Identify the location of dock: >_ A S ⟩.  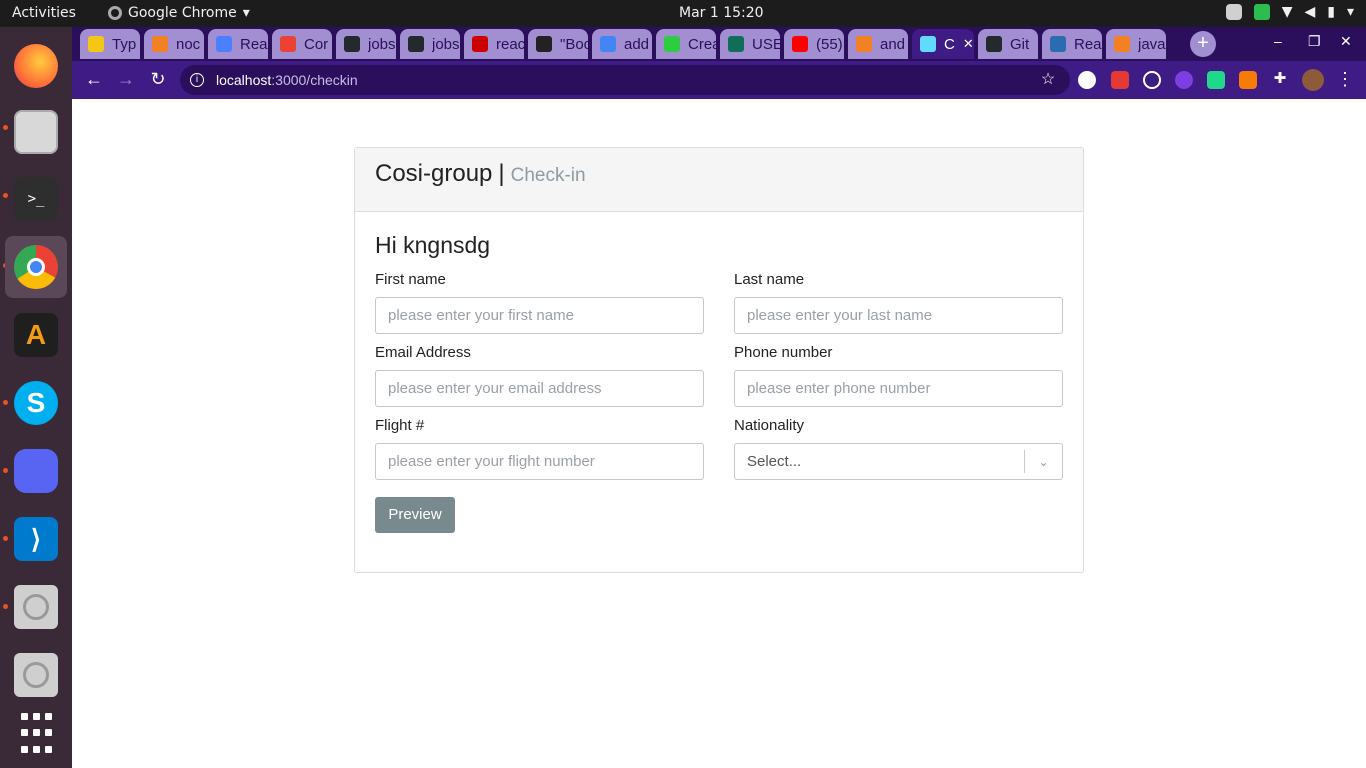
(36, 397).